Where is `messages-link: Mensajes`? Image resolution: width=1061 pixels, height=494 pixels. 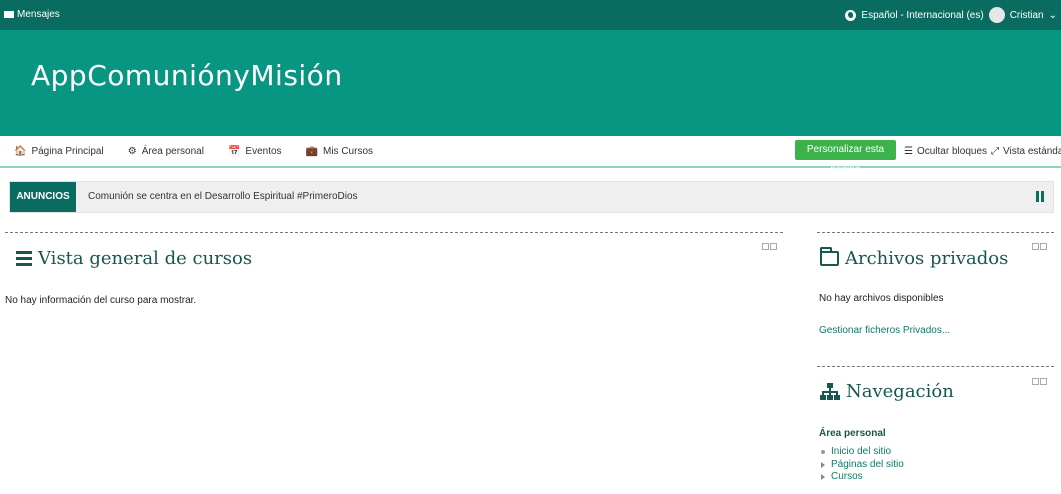 messages-link: Mensajes is located at coordinates (32, 14).